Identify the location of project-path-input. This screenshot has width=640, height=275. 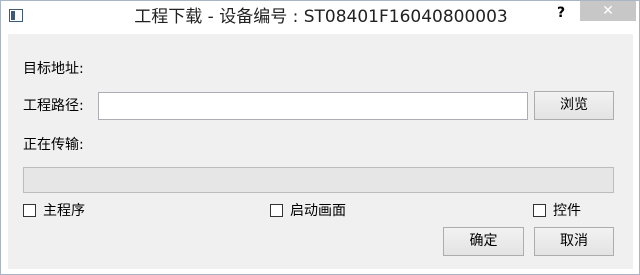
(313, 106).